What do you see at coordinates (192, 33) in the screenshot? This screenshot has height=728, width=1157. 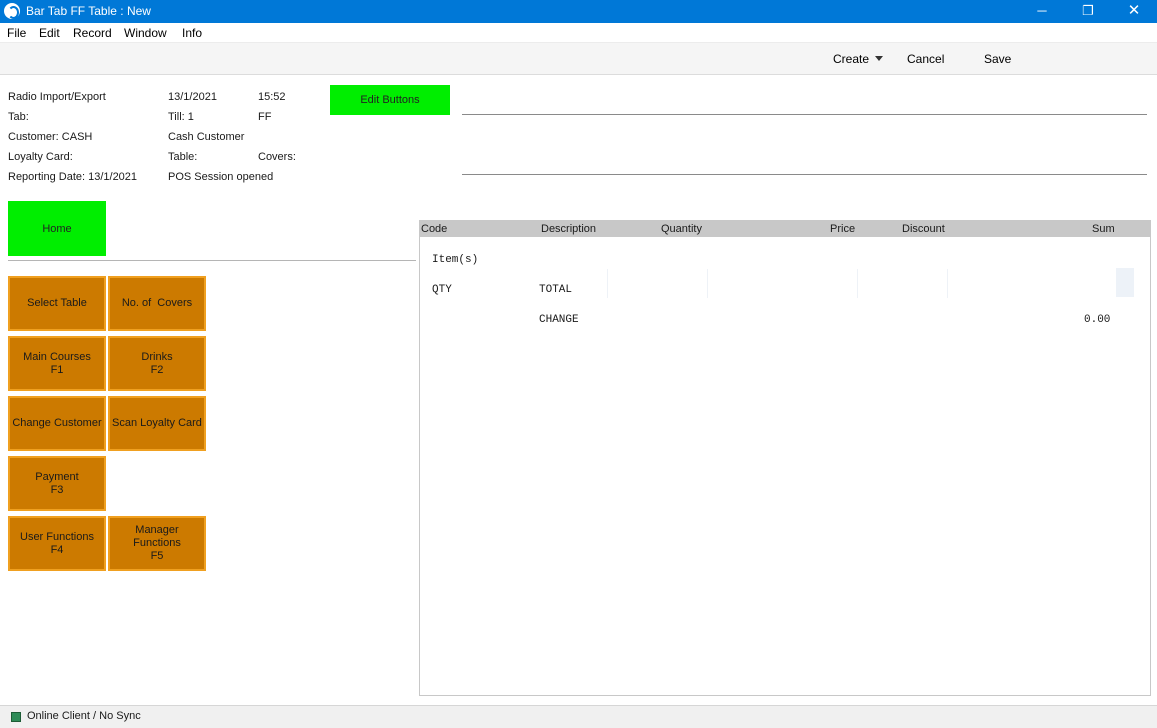 I see `menu-info: Info` at bounding box center [192, 33].